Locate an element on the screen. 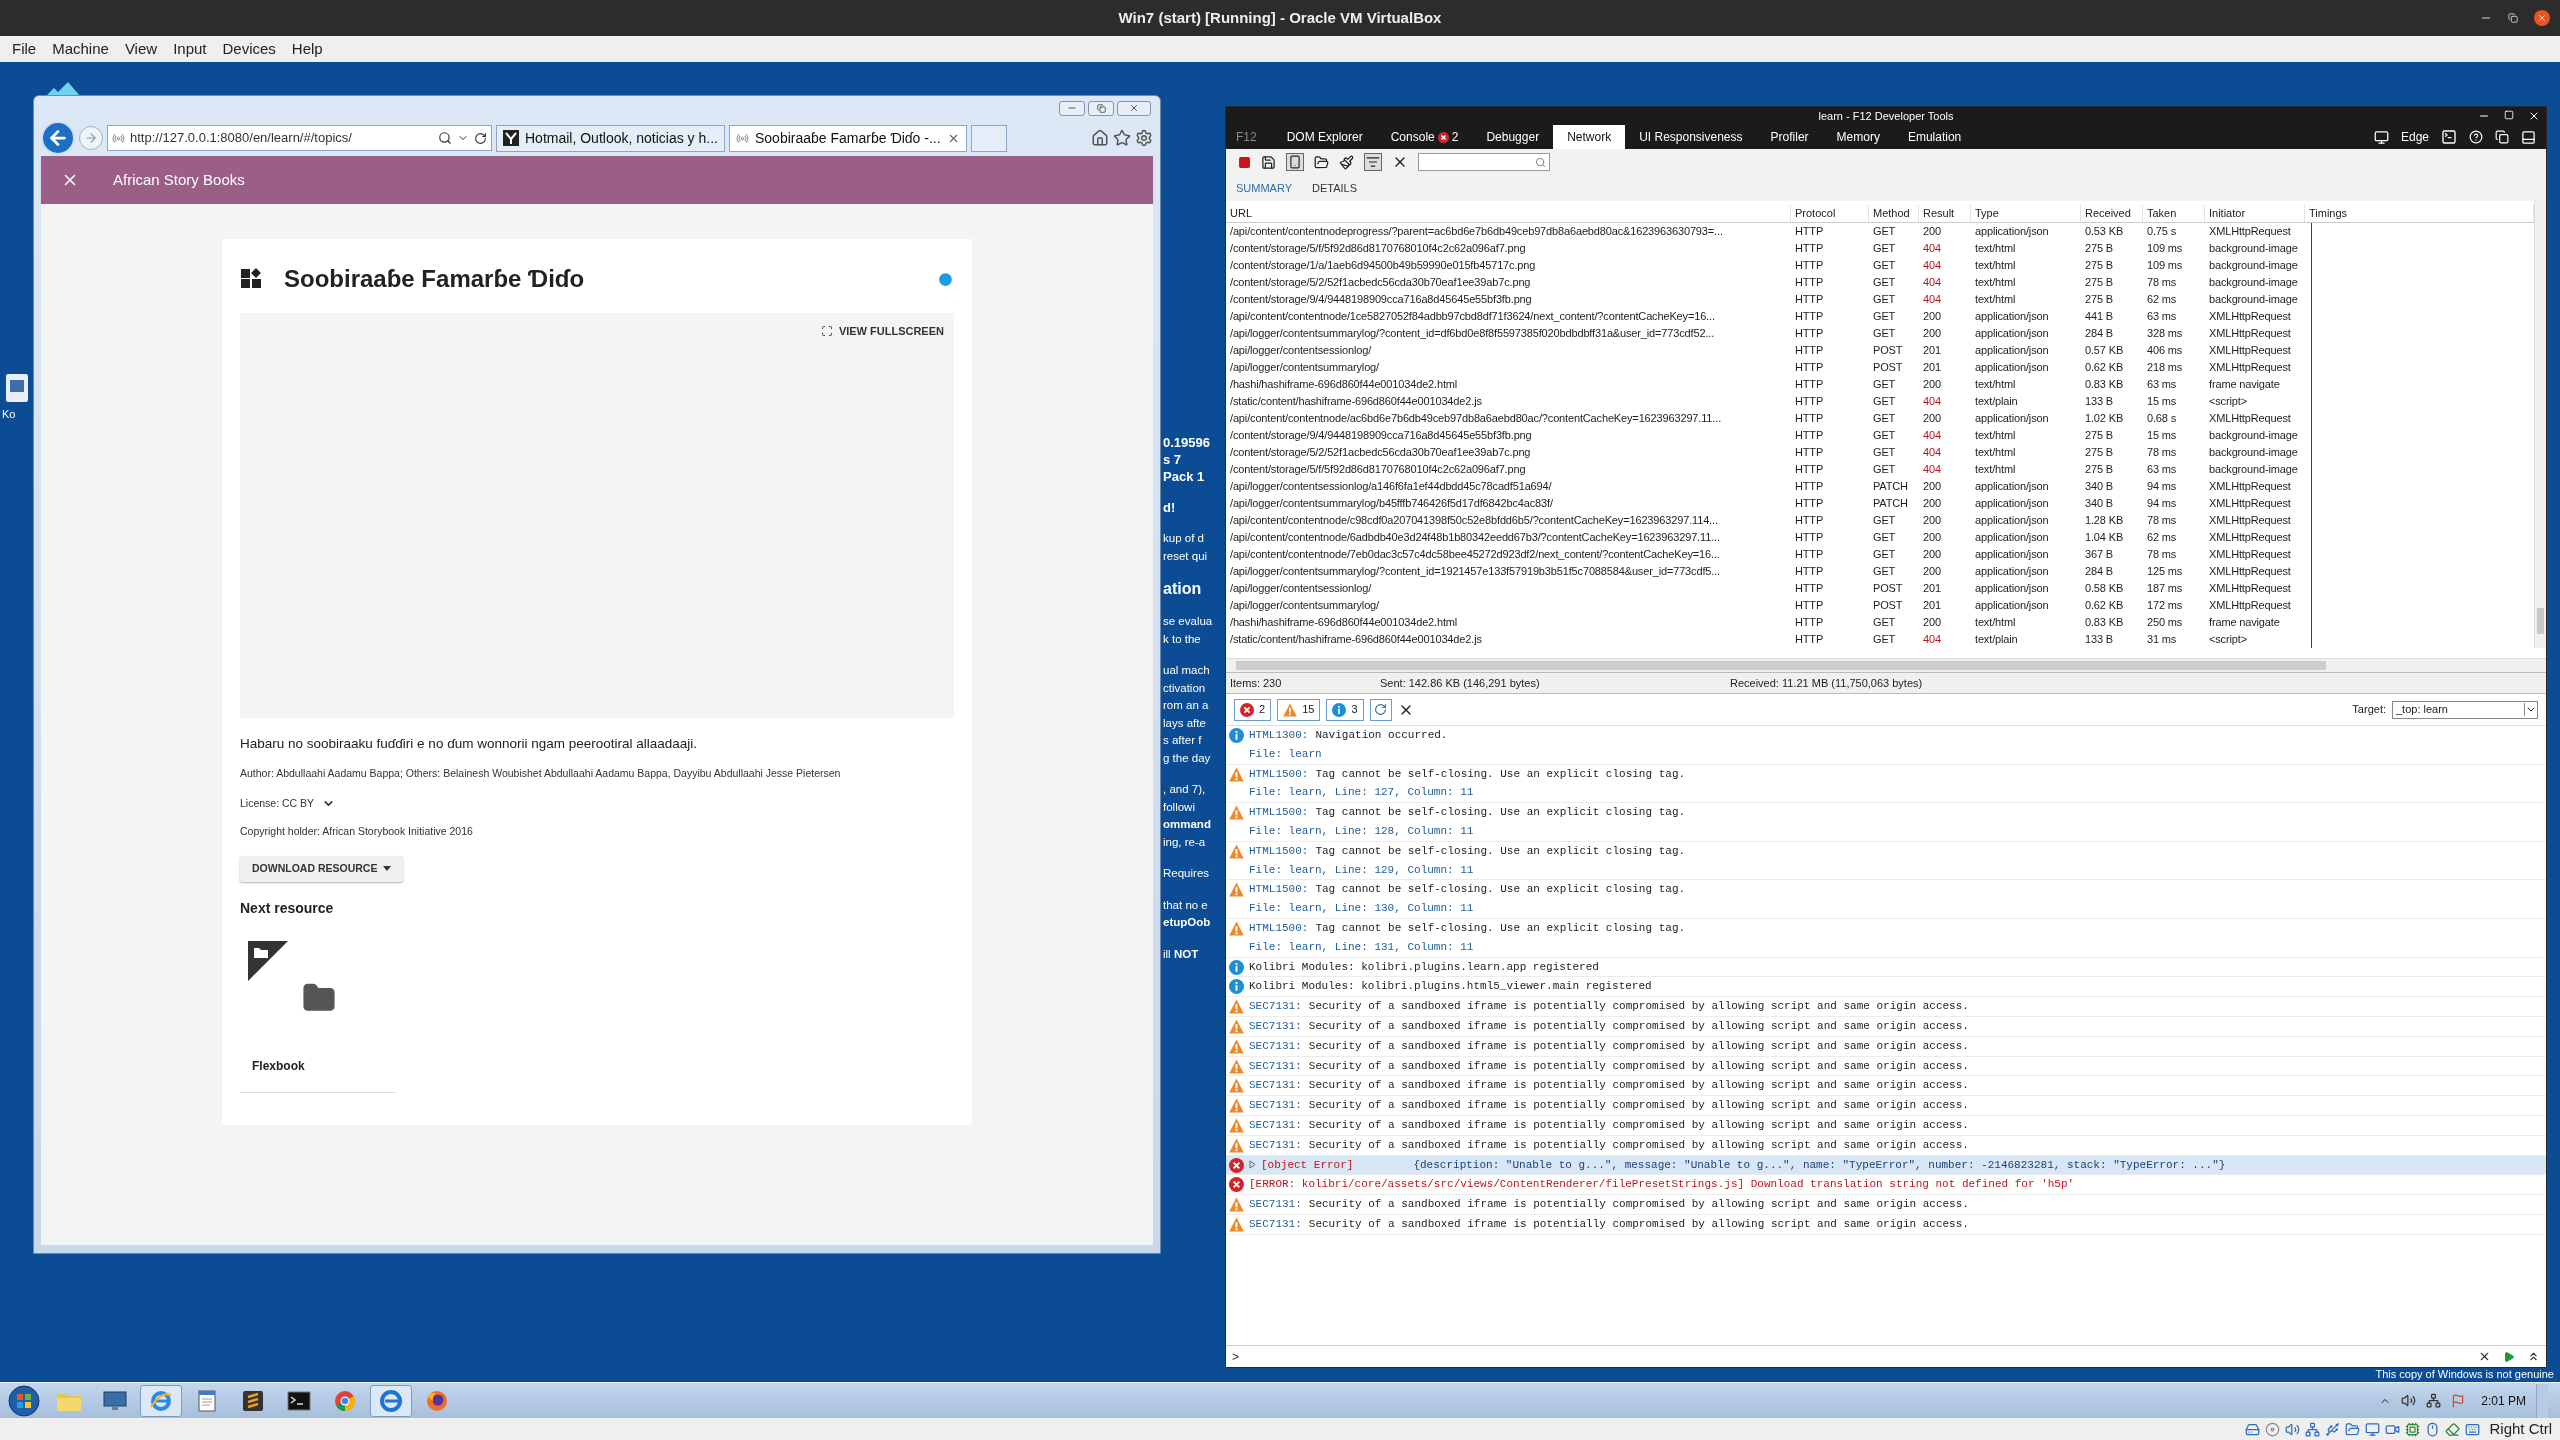 This screenshot has width=2560, height=1440. console-toggle-icon is located at coordinates (2449, 137).